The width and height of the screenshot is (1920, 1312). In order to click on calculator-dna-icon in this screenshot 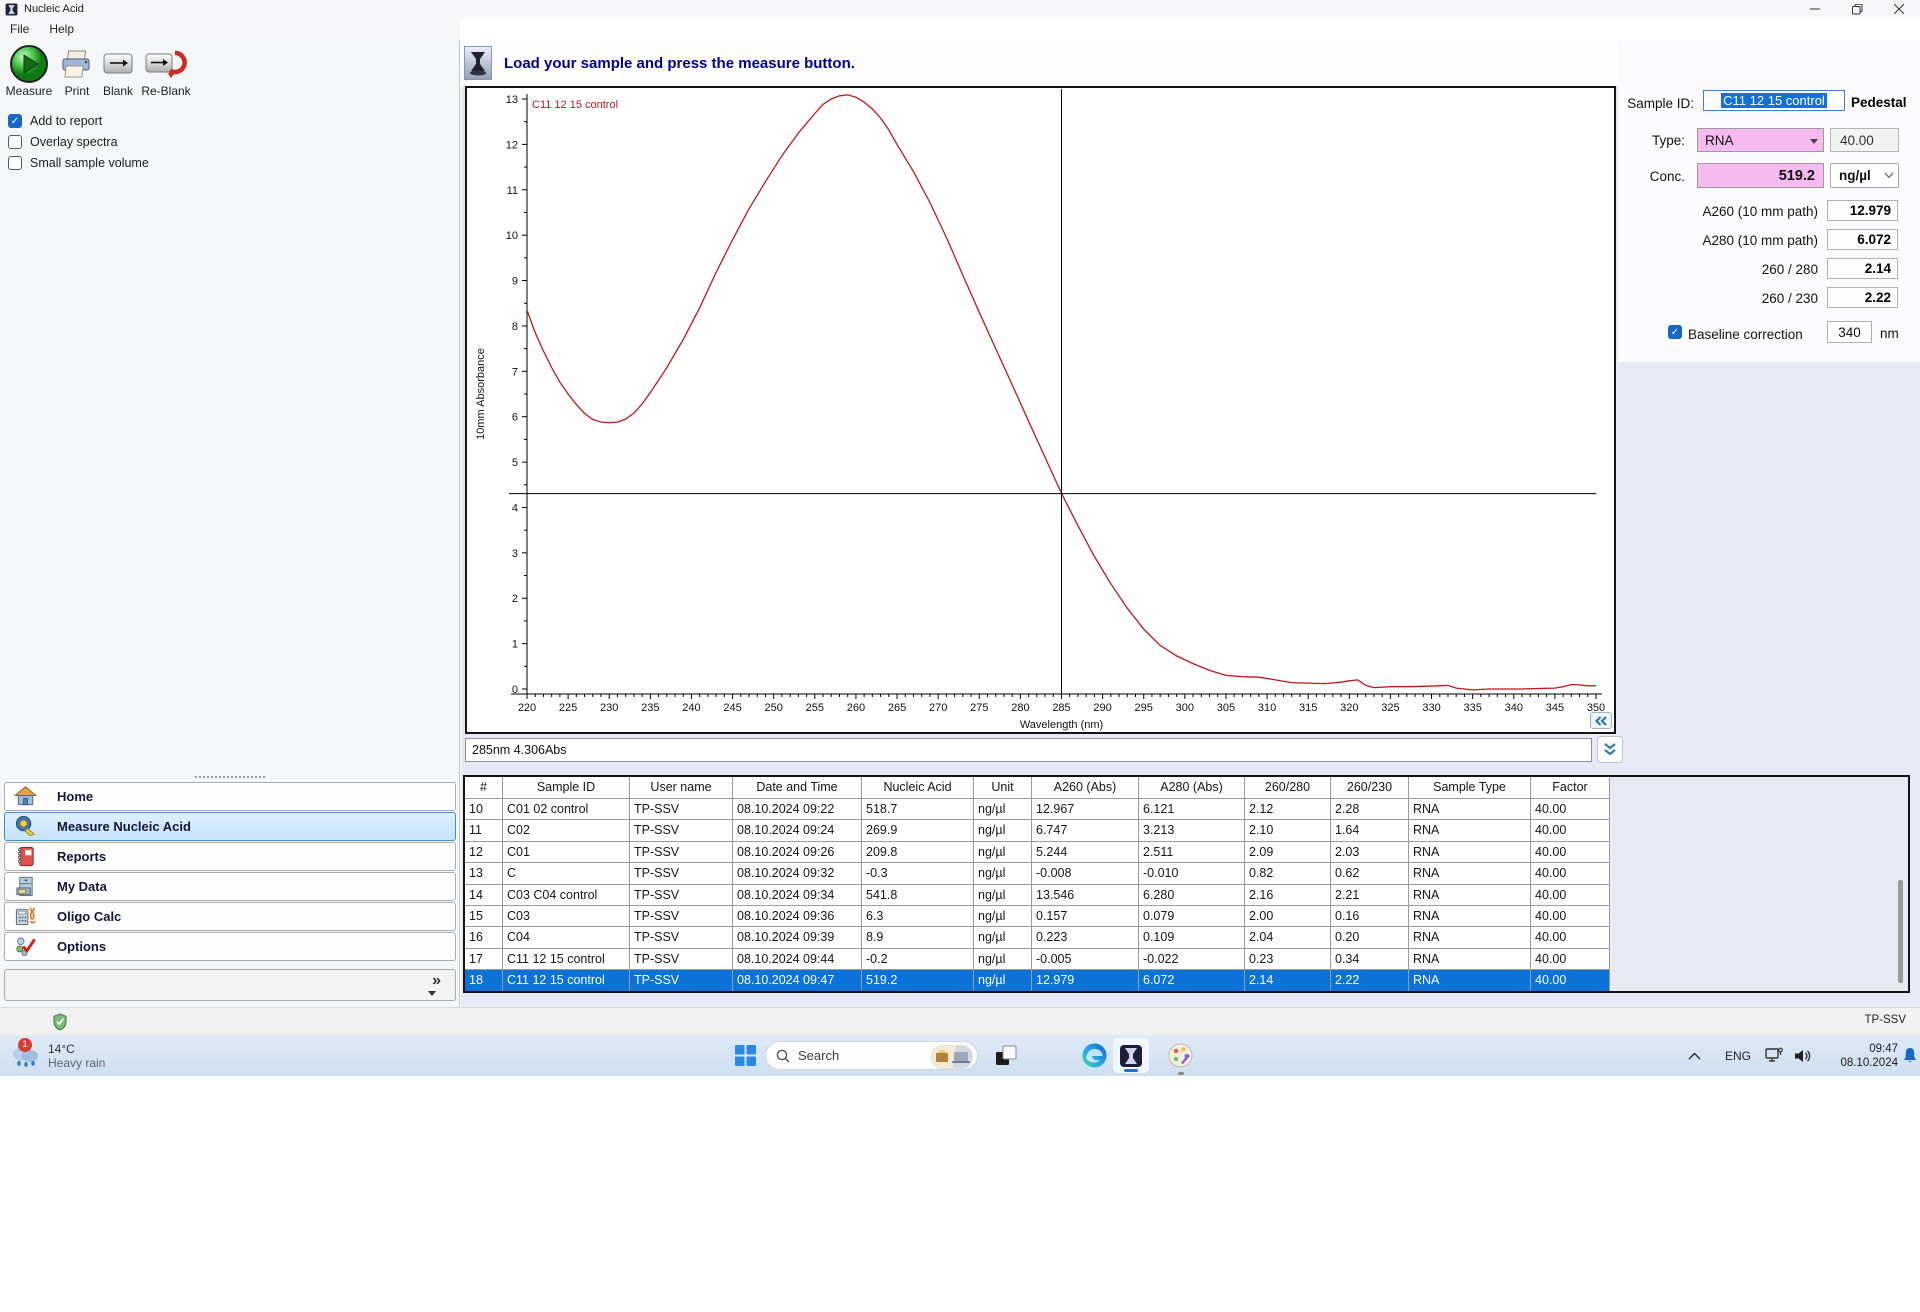, I will do `click(25, 917)`.